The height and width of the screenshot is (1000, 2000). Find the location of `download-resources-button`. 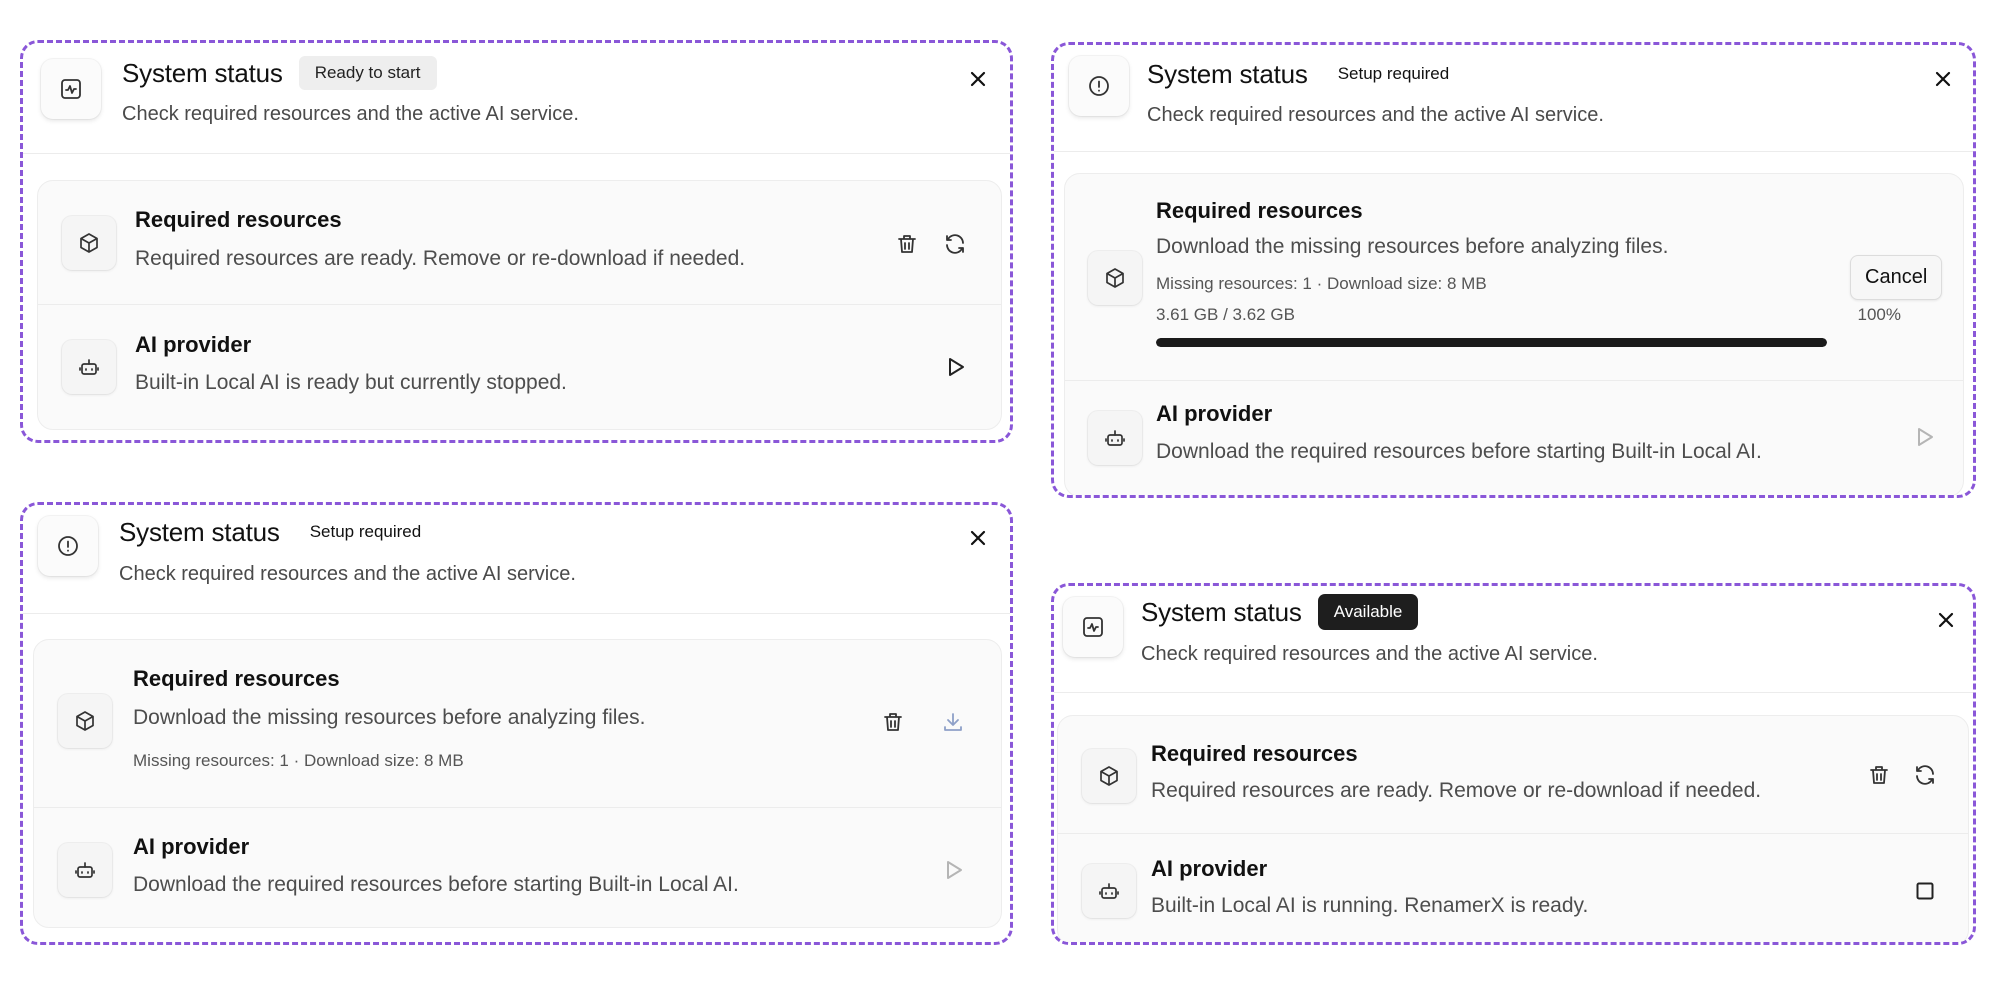

download-resources-button is located at coordinates (953, 722).